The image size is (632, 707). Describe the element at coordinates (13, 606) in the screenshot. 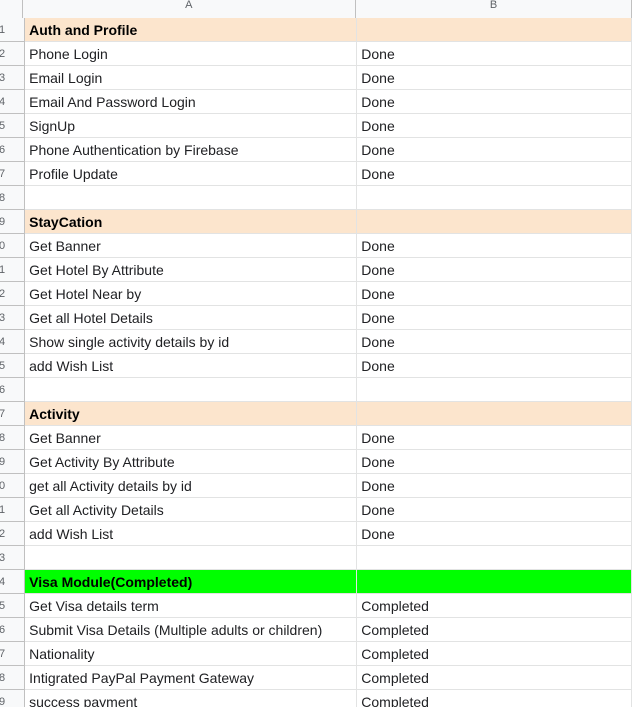

I see `row-number: 25` at that location.